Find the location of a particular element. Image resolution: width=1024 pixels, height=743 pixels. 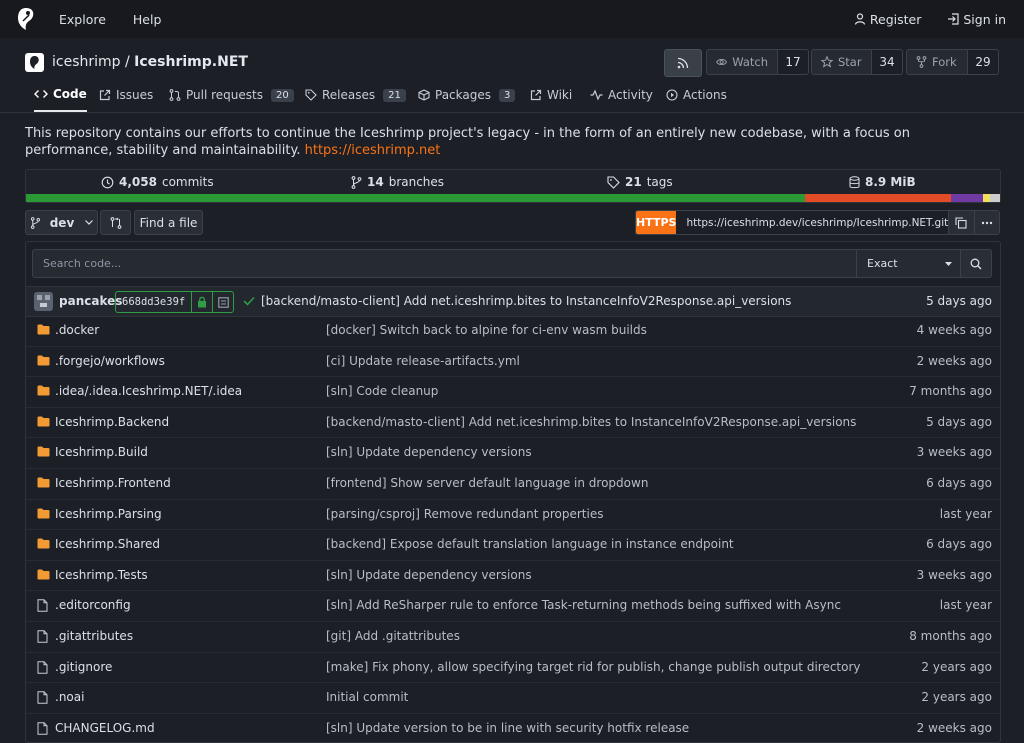

nav-explore: Explore is located at coordinates (82, 19).